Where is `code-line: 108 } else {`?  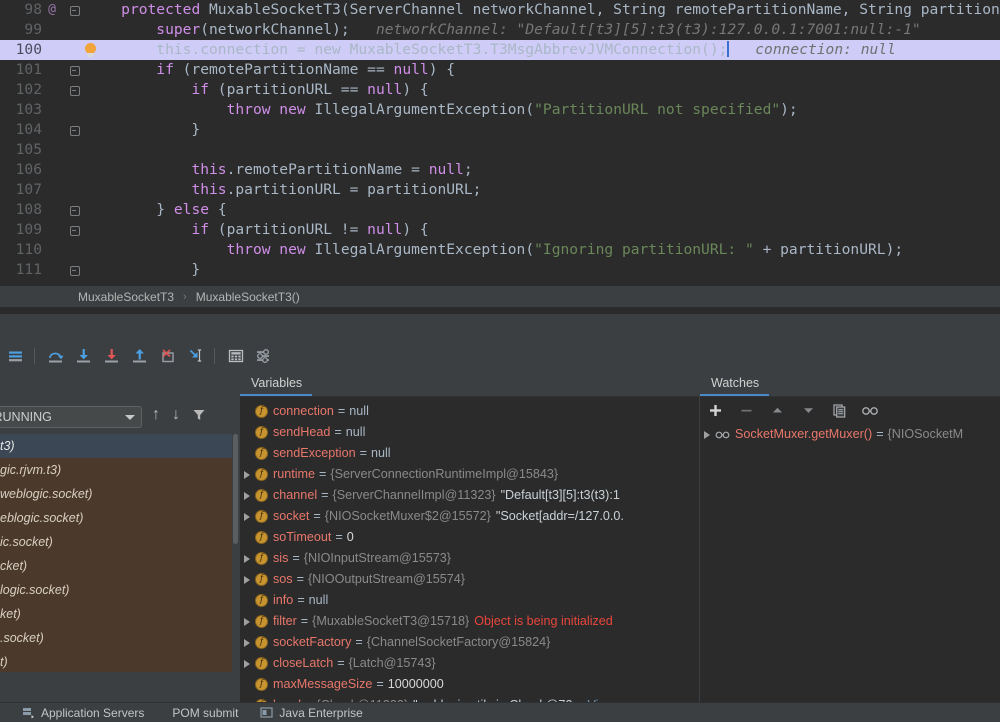
code-line: 108 } else { is located at coordinates (500, 210).